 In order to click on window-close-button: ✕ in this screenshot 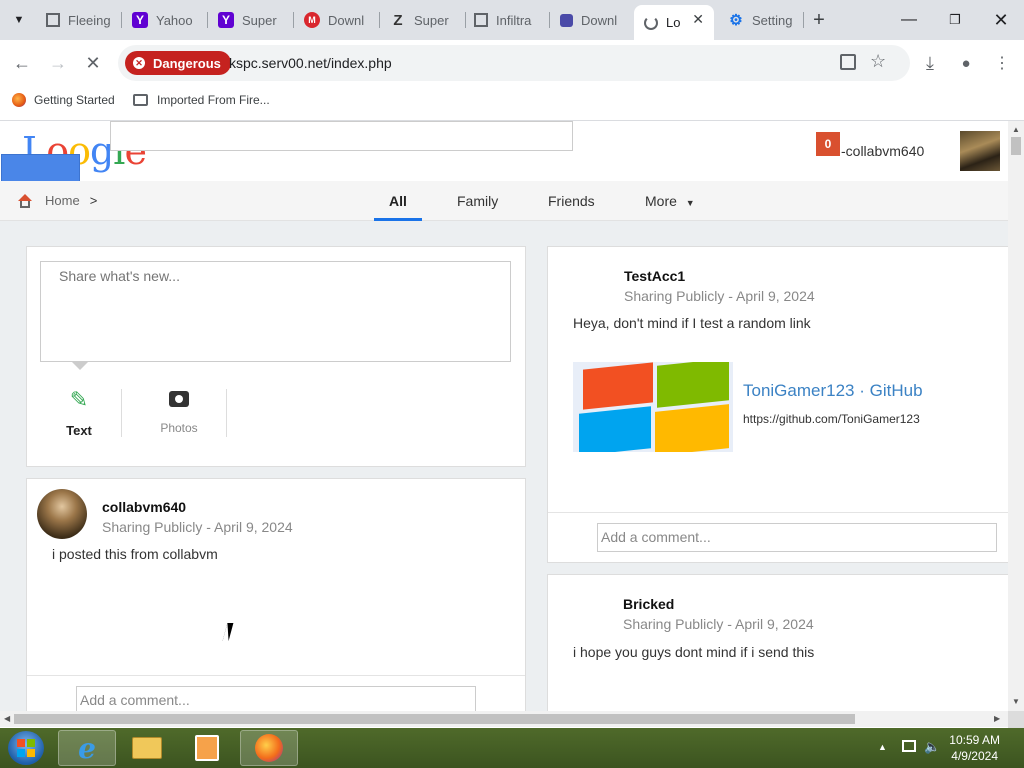, I will do `click(1001, 20)`.